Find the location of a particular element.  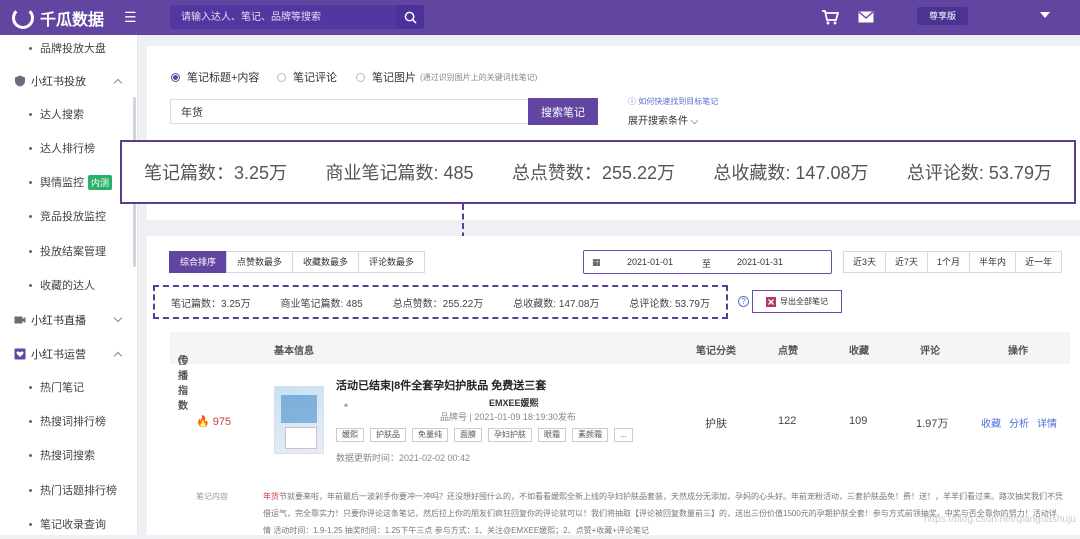

sidebar-item-campaign-close: 投放结案管理 is located at coordinates (69, 251).